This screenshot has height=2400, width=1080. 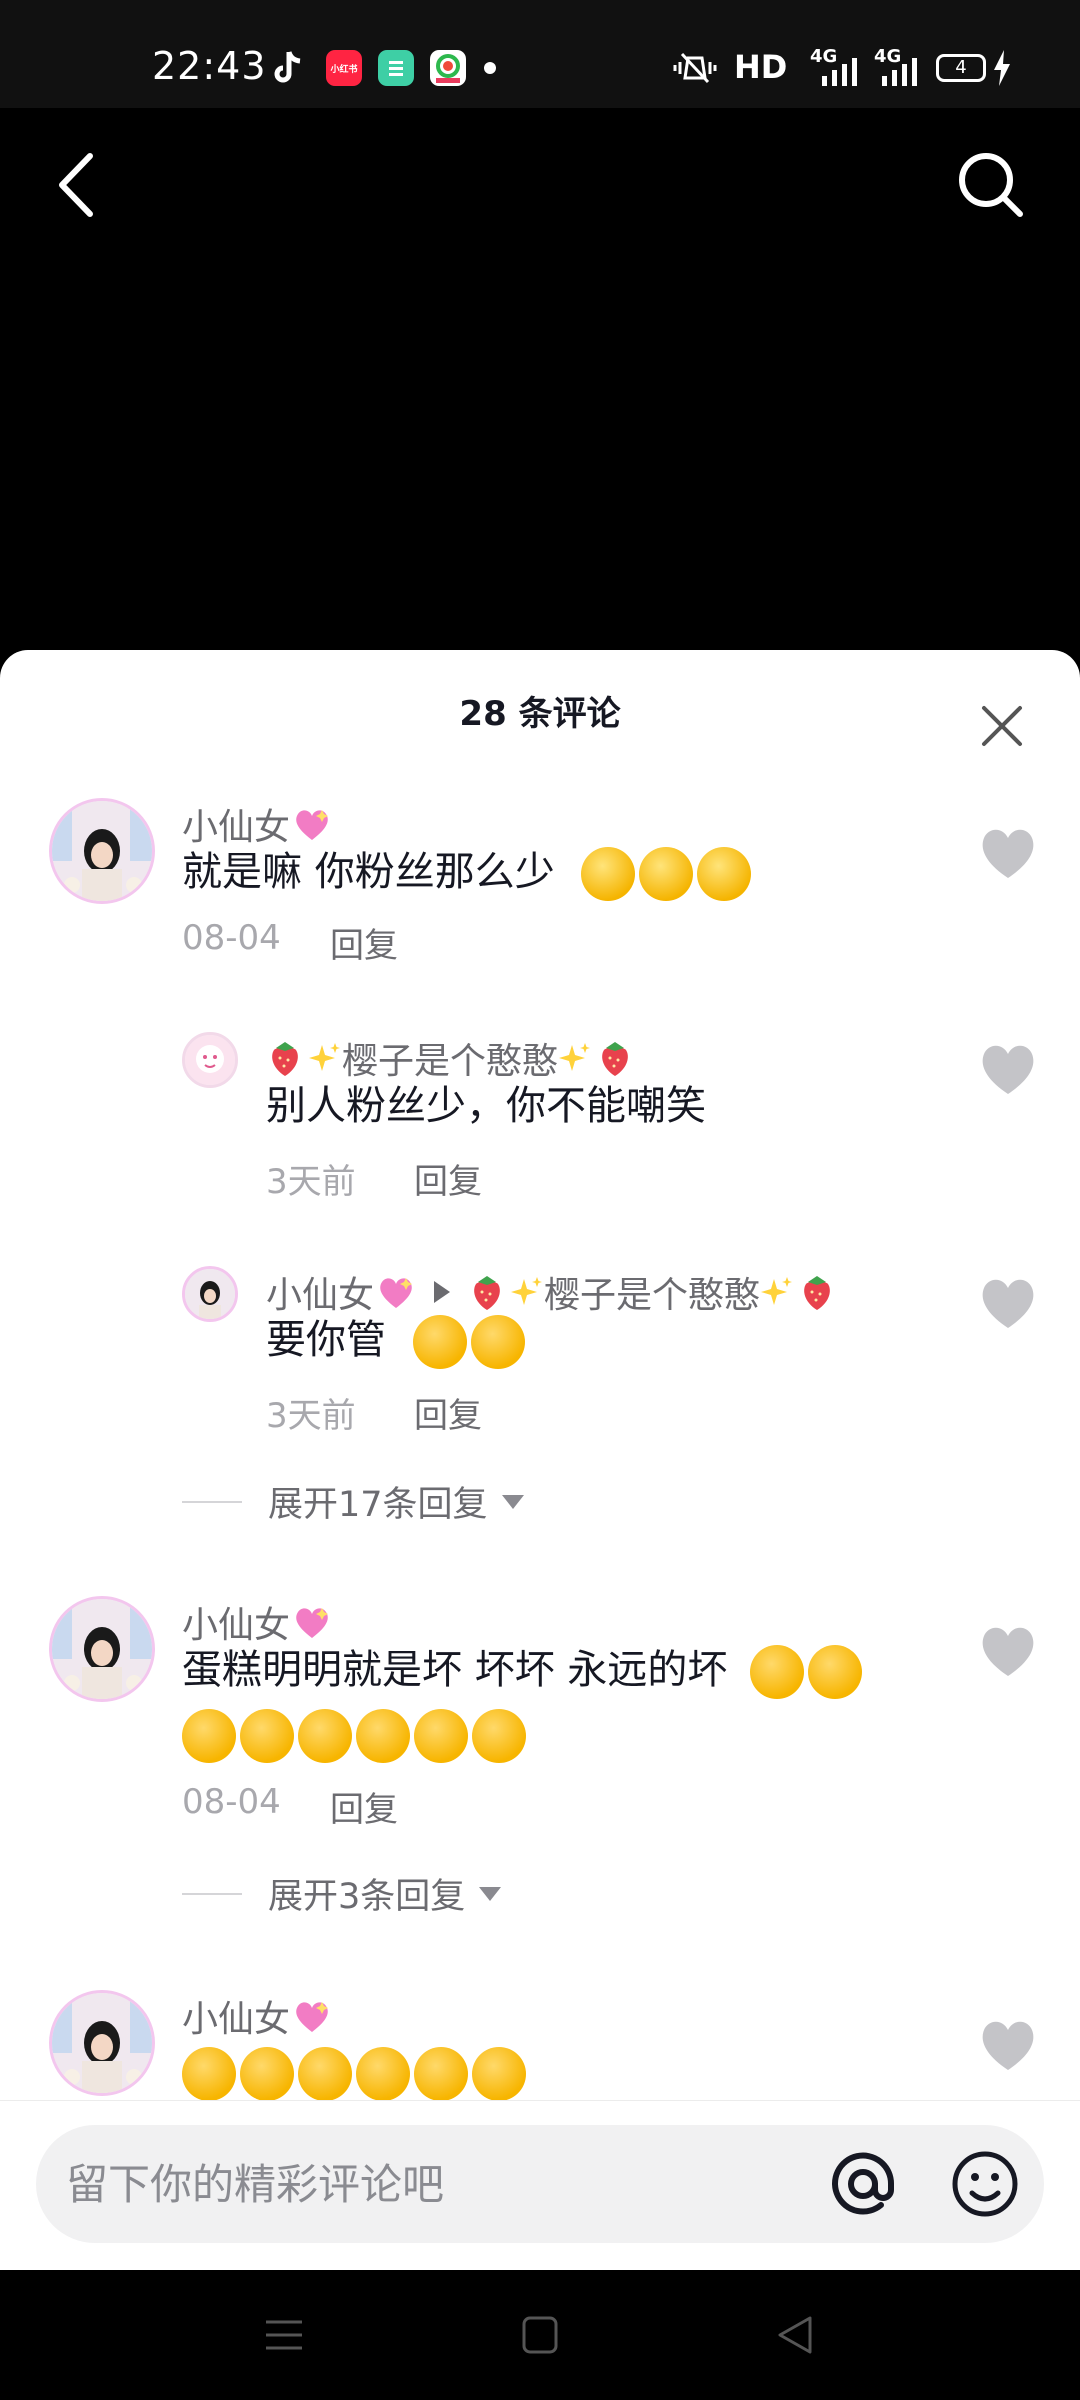 I want to click on menu-icon, so click(x=284, y=2335).